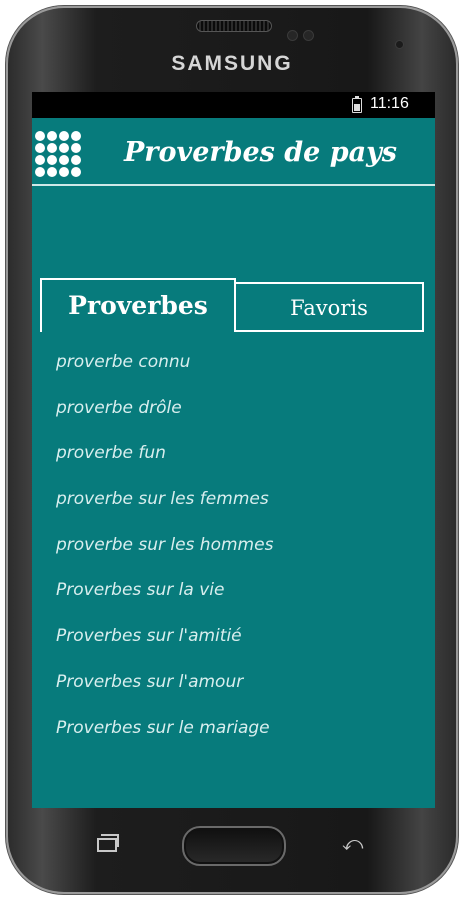 The width and height of the screenshot is (464, 900). I want to click on list-item: Proverbes sur l'amitié, so click(236, 647).